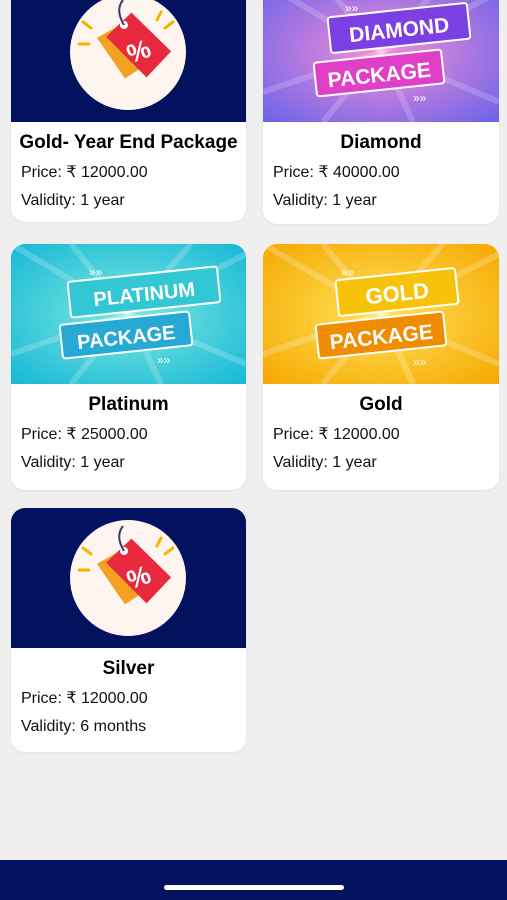 This screenshot has height=900, width=507. I want to click on diamond-package-banner-art: DIAMOND PACKAGE »» »», so click(381, 61).